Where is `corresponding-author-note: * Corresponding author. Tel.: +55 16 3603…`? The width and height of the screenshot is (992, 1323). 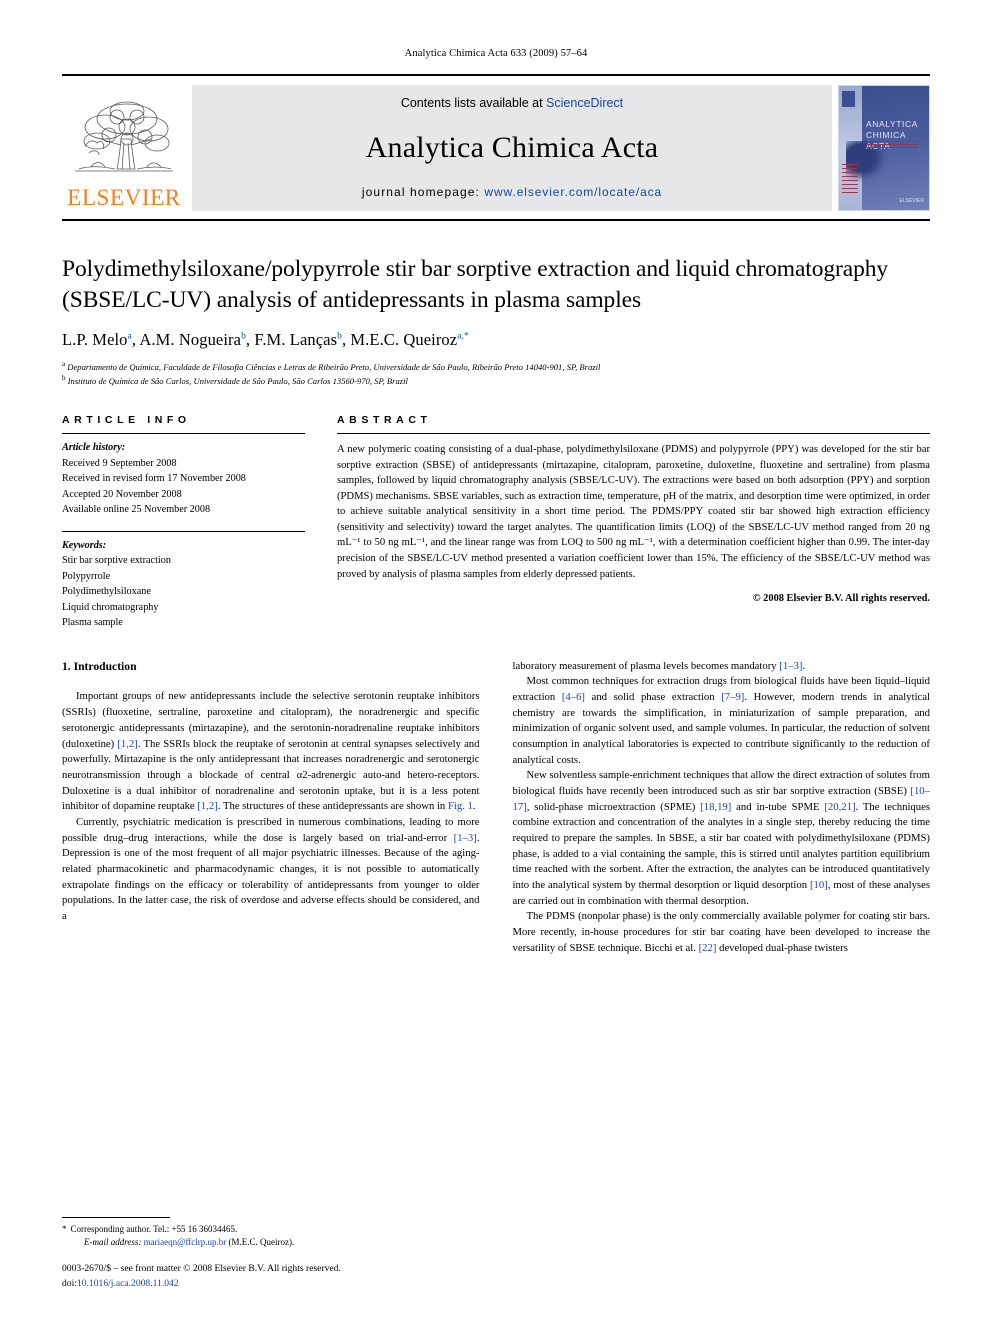 corresponding-author-note: * Corresponding author. Tel.: +55 16 3603… is located at coordinates (275, 1229).